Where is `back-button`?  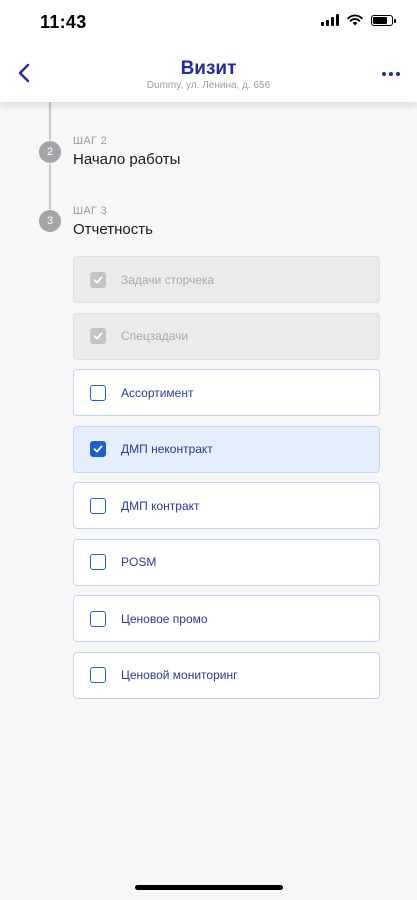 back-button is located at coordinates (24, 73).